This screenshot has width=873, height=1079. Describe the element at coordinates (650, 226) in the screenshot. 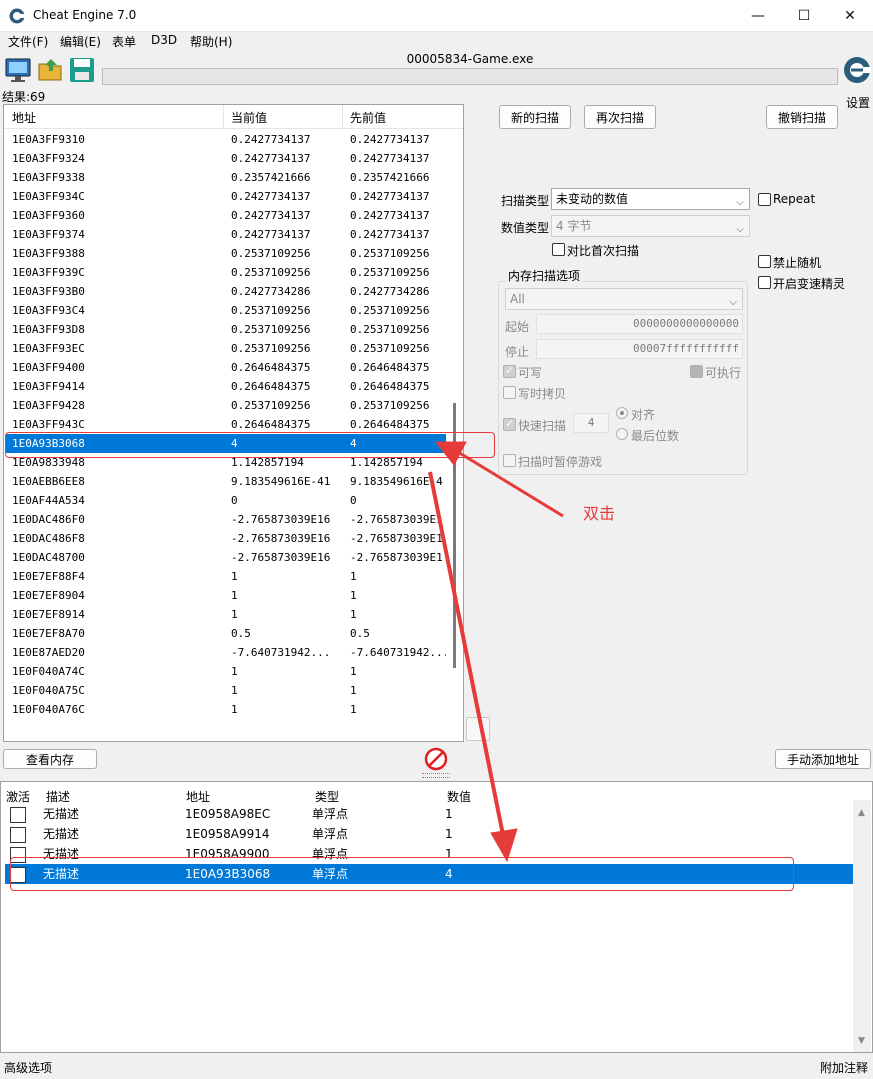

I see `value-type-select: 4 字节 ⌵` at that location.